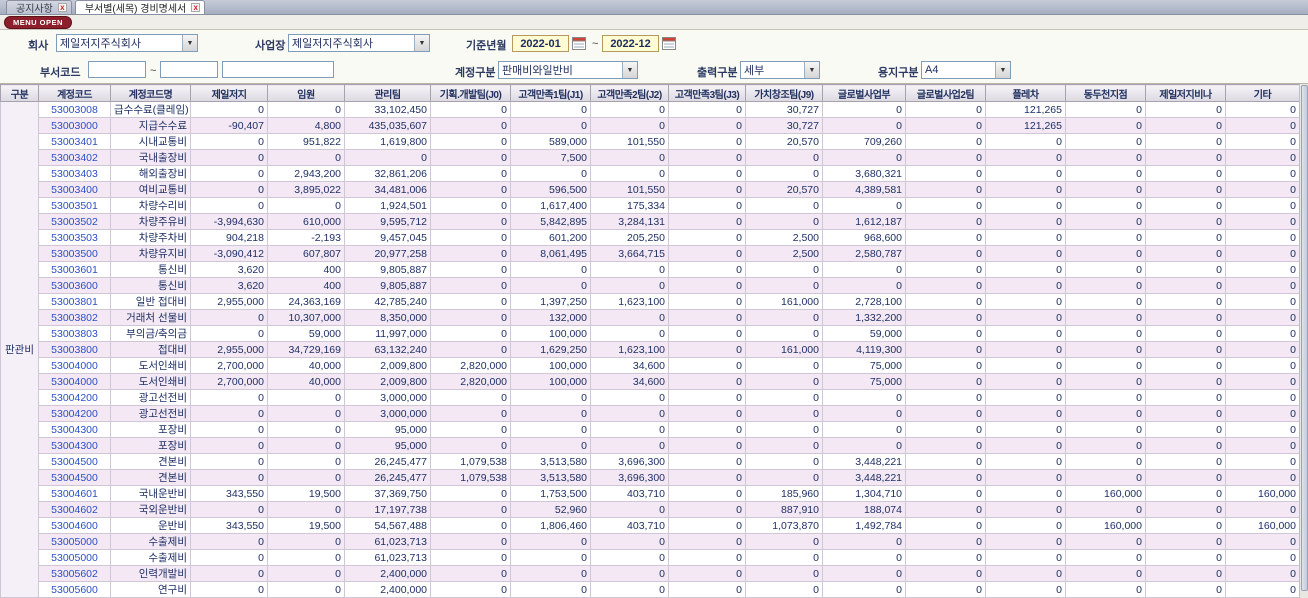 This screenshot has width=1308, height=598. I want to click on value-cell: 3,000,000, so click(387, 413).